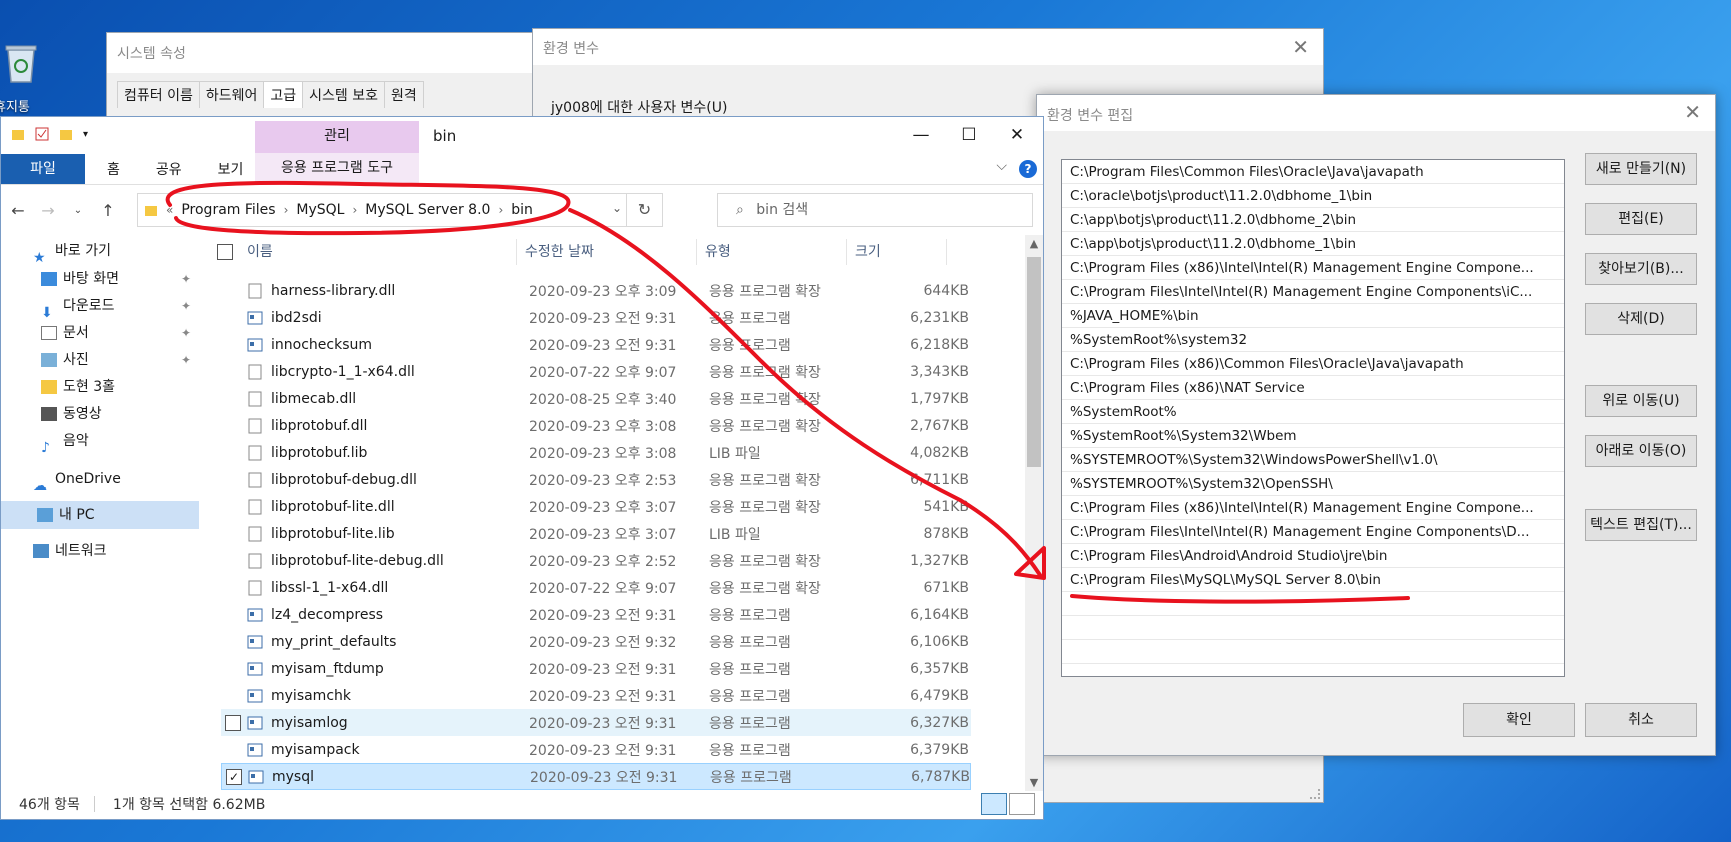 The height and width of the screenshot is (842, 1731). What do you see at coordinates (337, 138) in the screenshot?
I see `tab-manage: 관리` at bounding box center [337, 138].